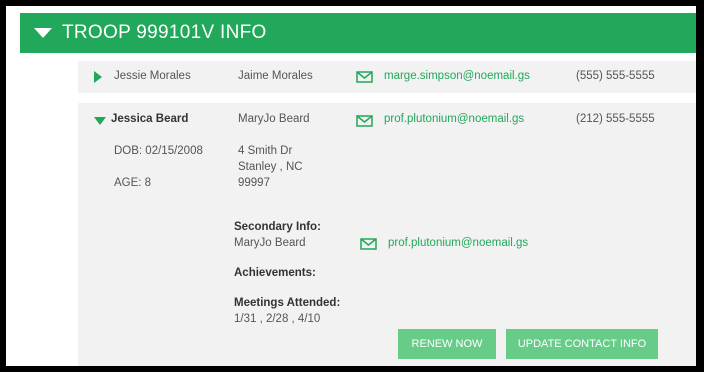 The height and width of the screenshot is (372, 704). What do you see at coordinates (265, 151) in the screenshot?
I see `address-line1: 4 Smith Dr` at bounding box center [265, 151].